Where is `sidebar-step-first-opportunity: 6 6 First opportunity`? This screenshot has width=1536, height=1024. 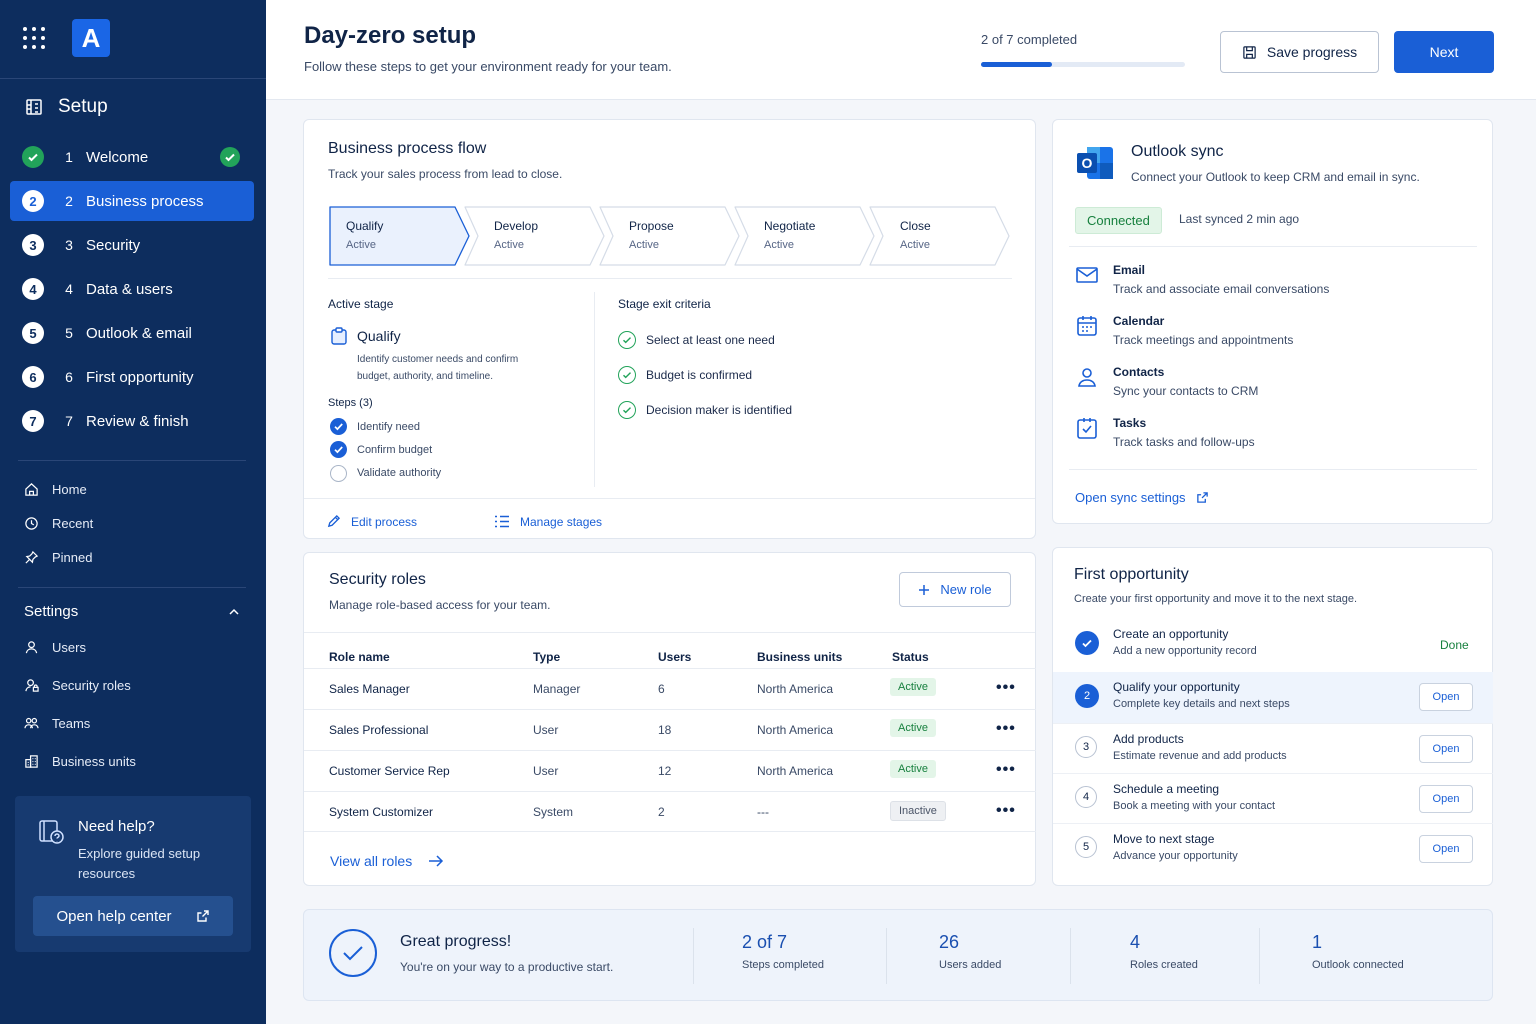 sidebar-step-first-opportunity: 6 6 First opportunity is located at coordinates (132, 377).